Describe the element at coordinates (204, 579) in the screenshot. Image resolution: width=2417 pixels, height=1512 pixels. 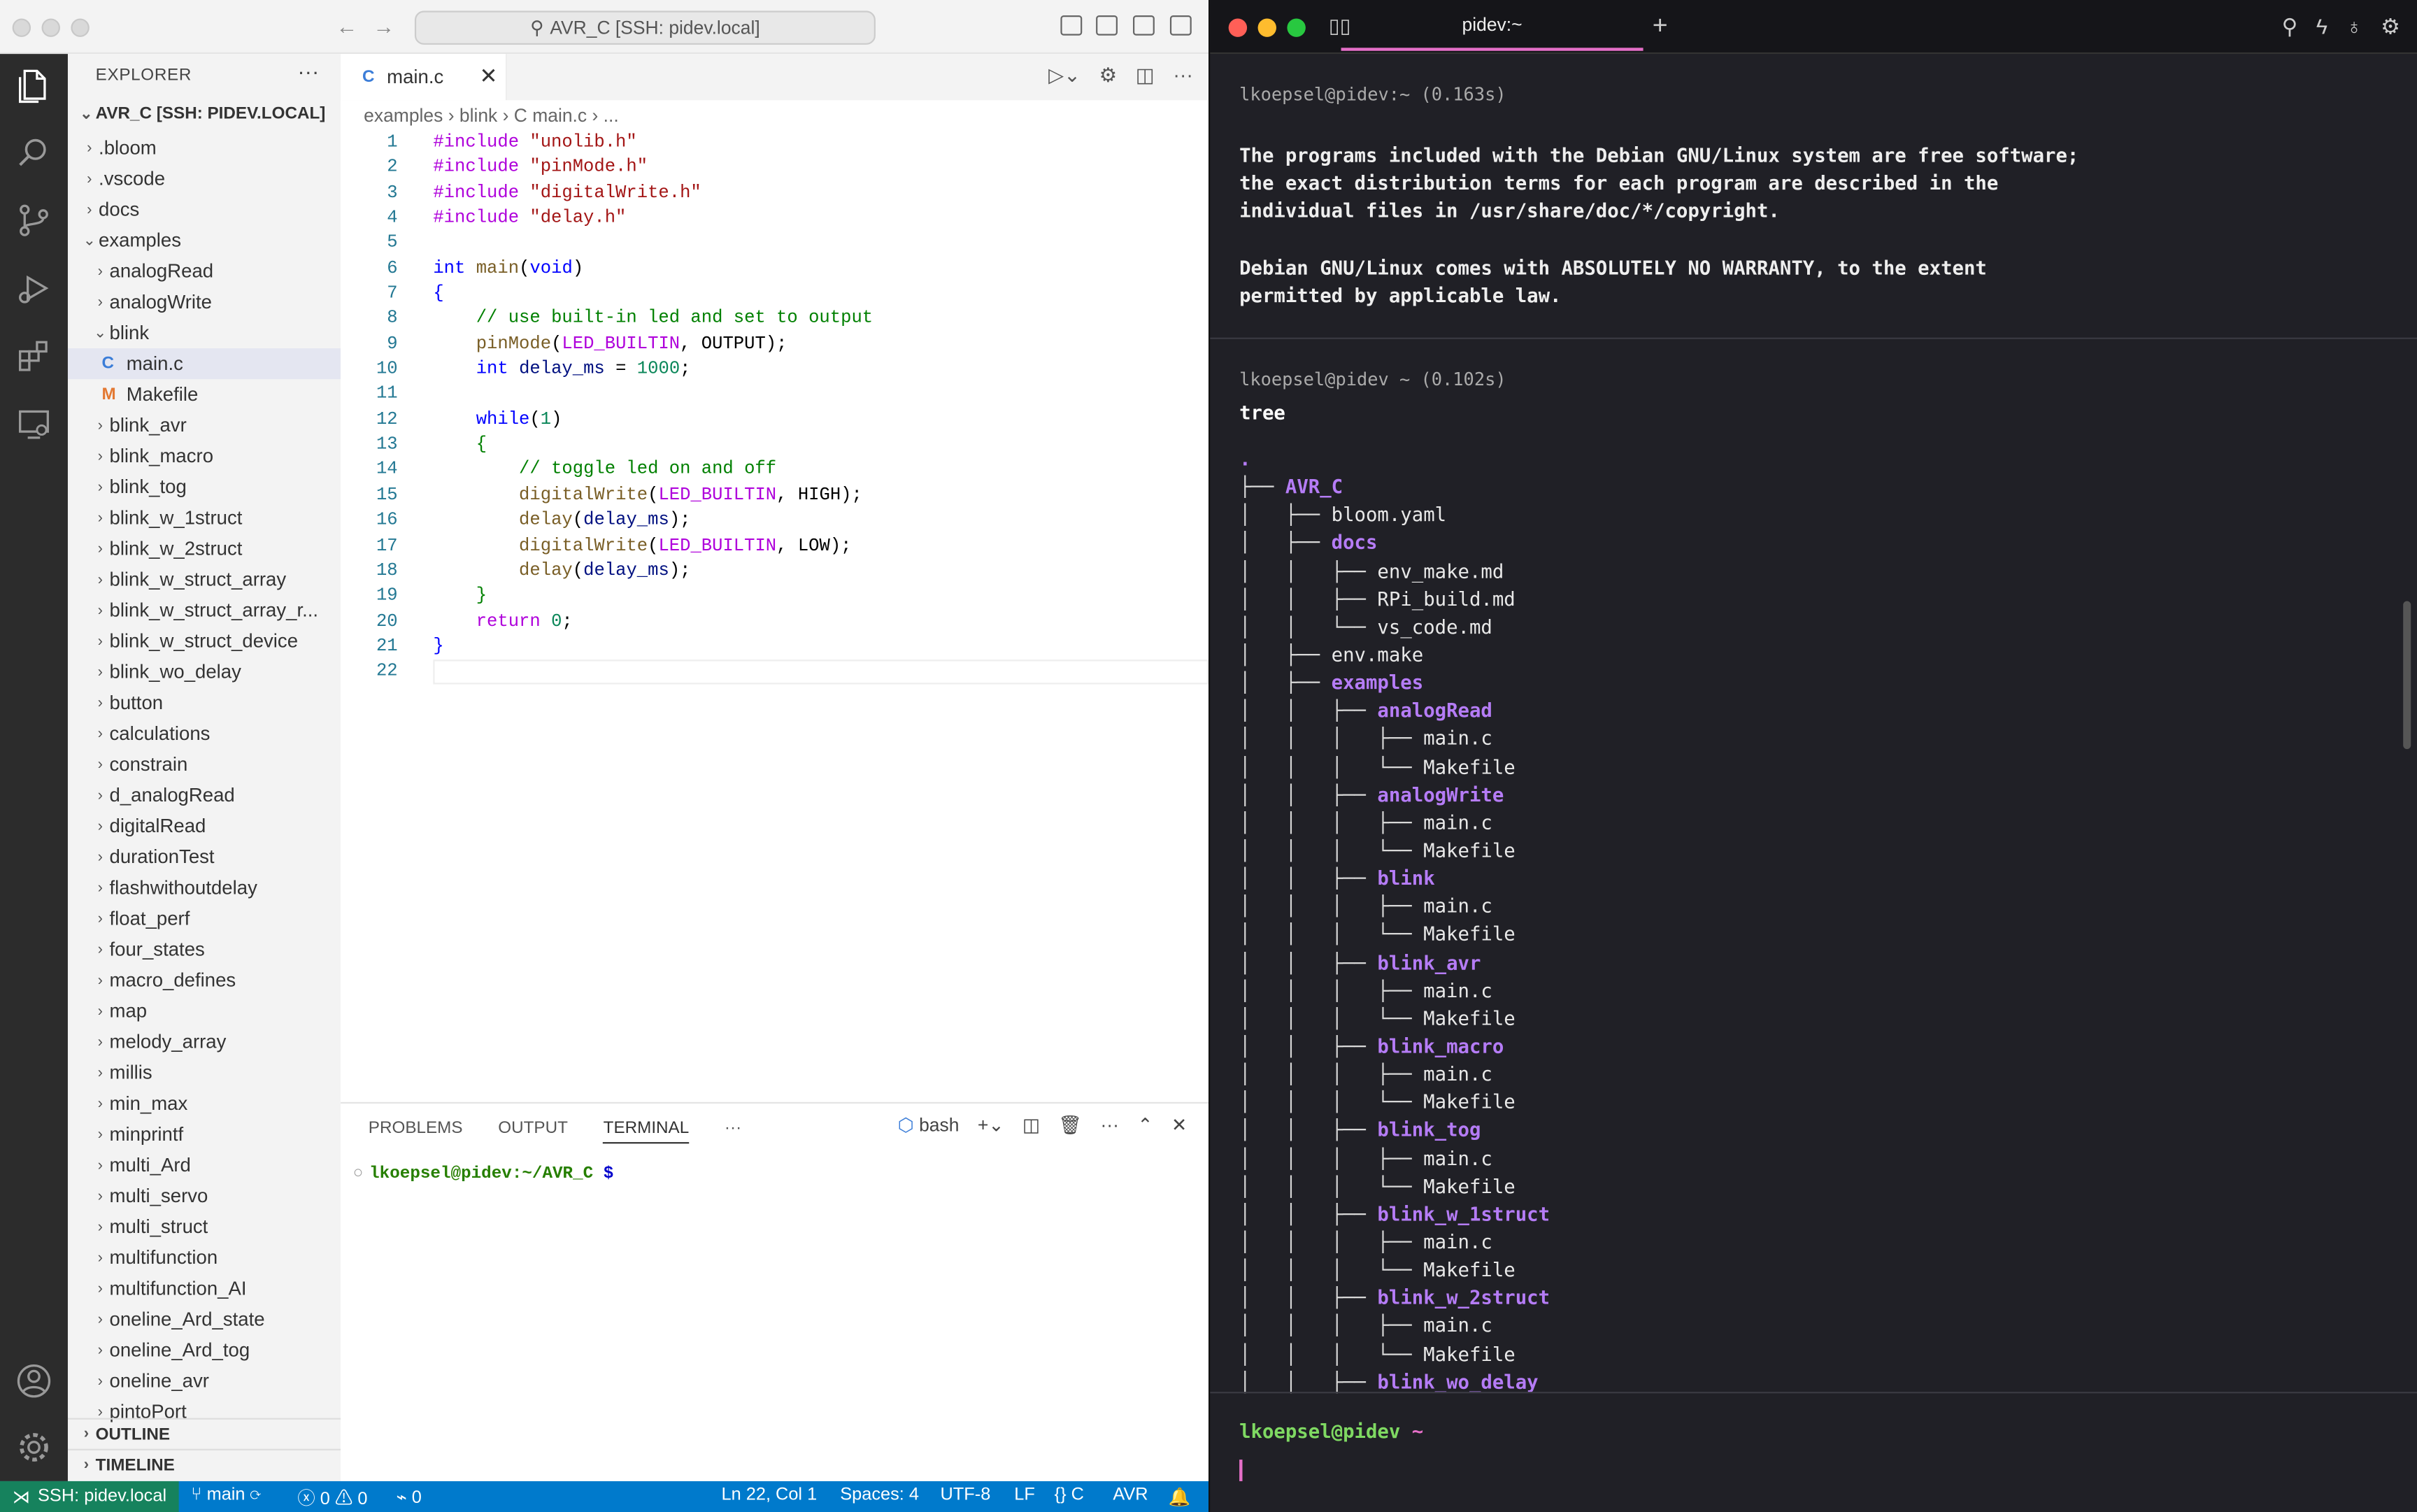
I see `folder-item: › blink_w_struct_array` at that location.